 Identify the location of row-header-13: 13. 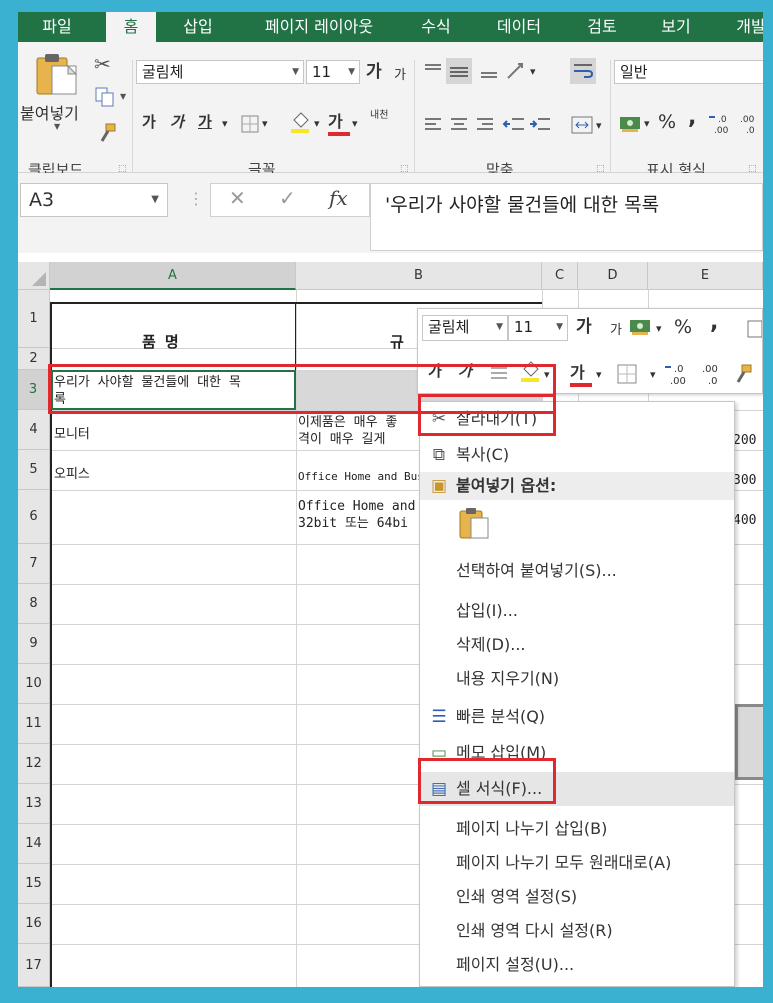
(34, 804).